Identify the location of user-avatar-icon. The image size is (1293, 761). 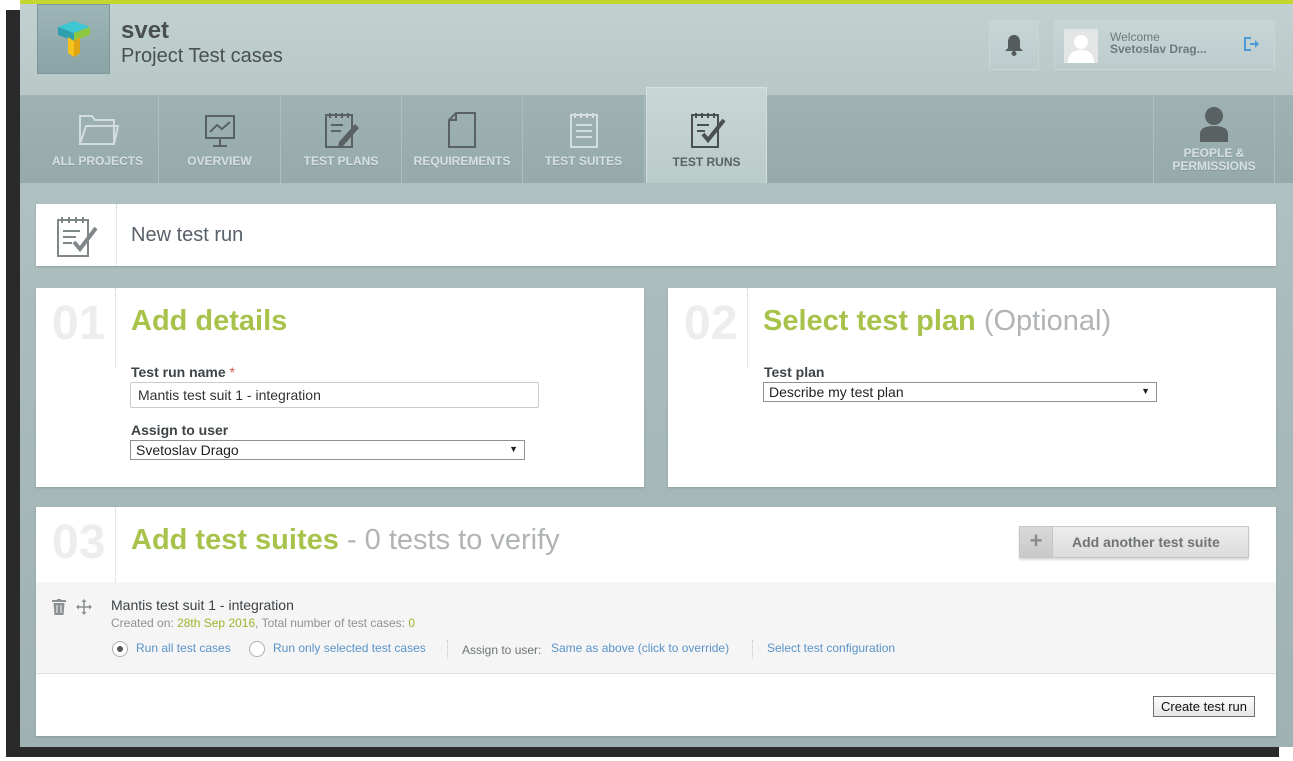
(1081, 49).